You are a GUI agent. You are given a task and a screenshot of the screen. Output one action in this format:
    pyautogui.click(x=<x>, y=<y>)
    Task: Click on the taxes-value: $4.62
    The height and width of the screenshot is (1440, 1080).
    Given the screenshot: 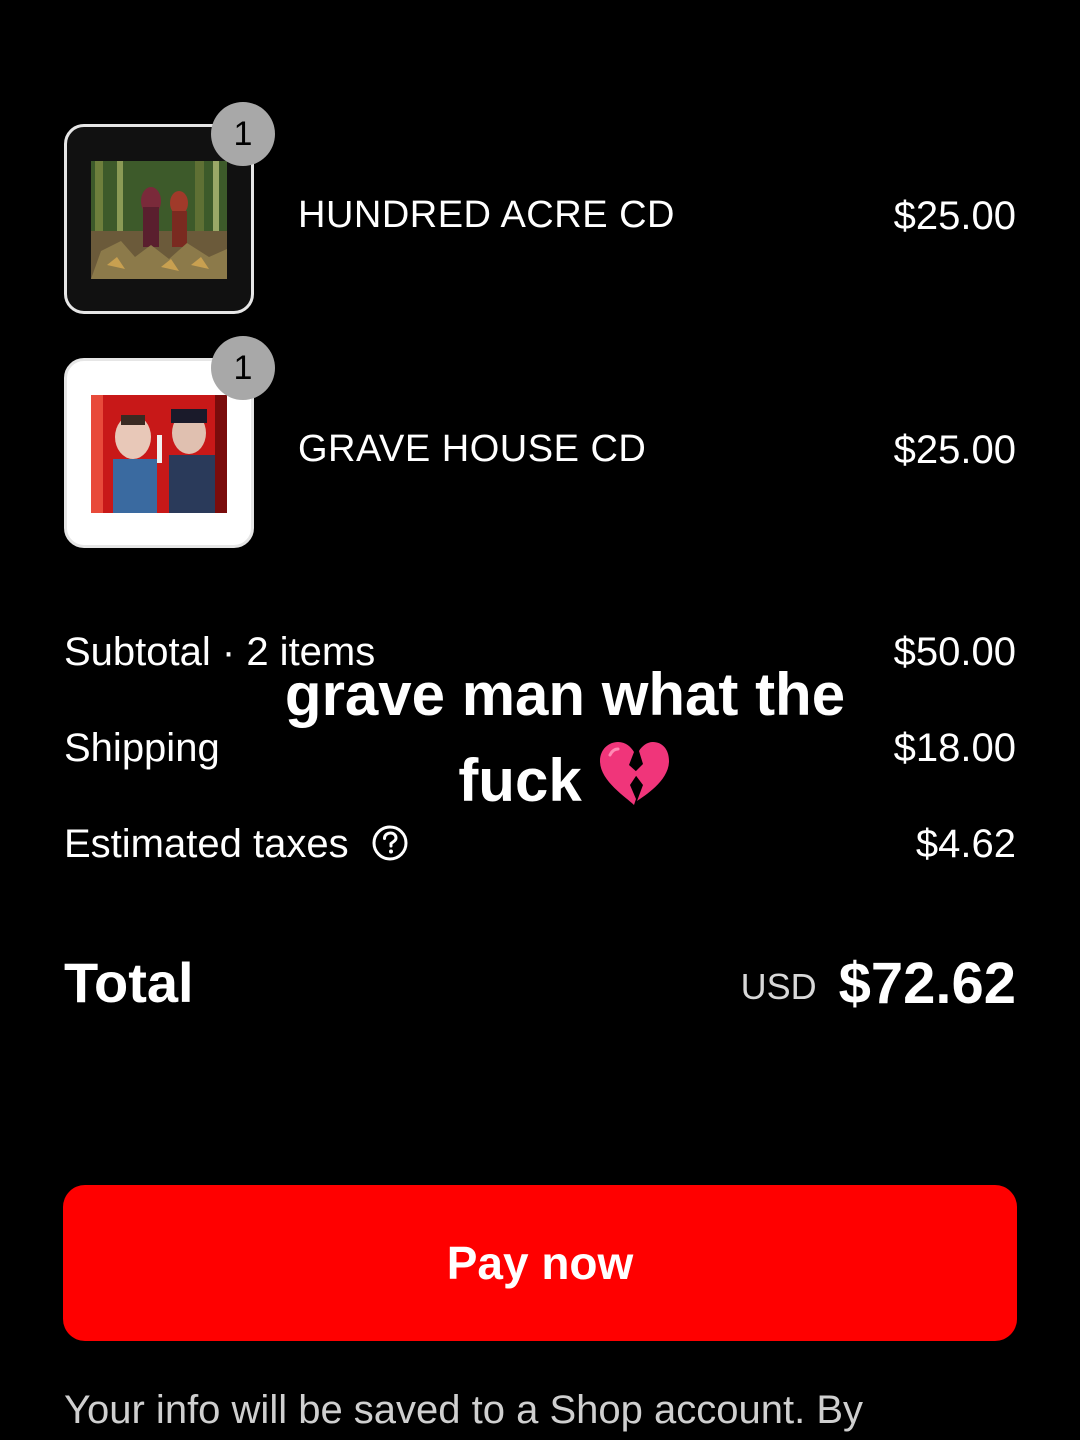 What is the action you would take?
    pyautogui.click(x=965, y=844)
    